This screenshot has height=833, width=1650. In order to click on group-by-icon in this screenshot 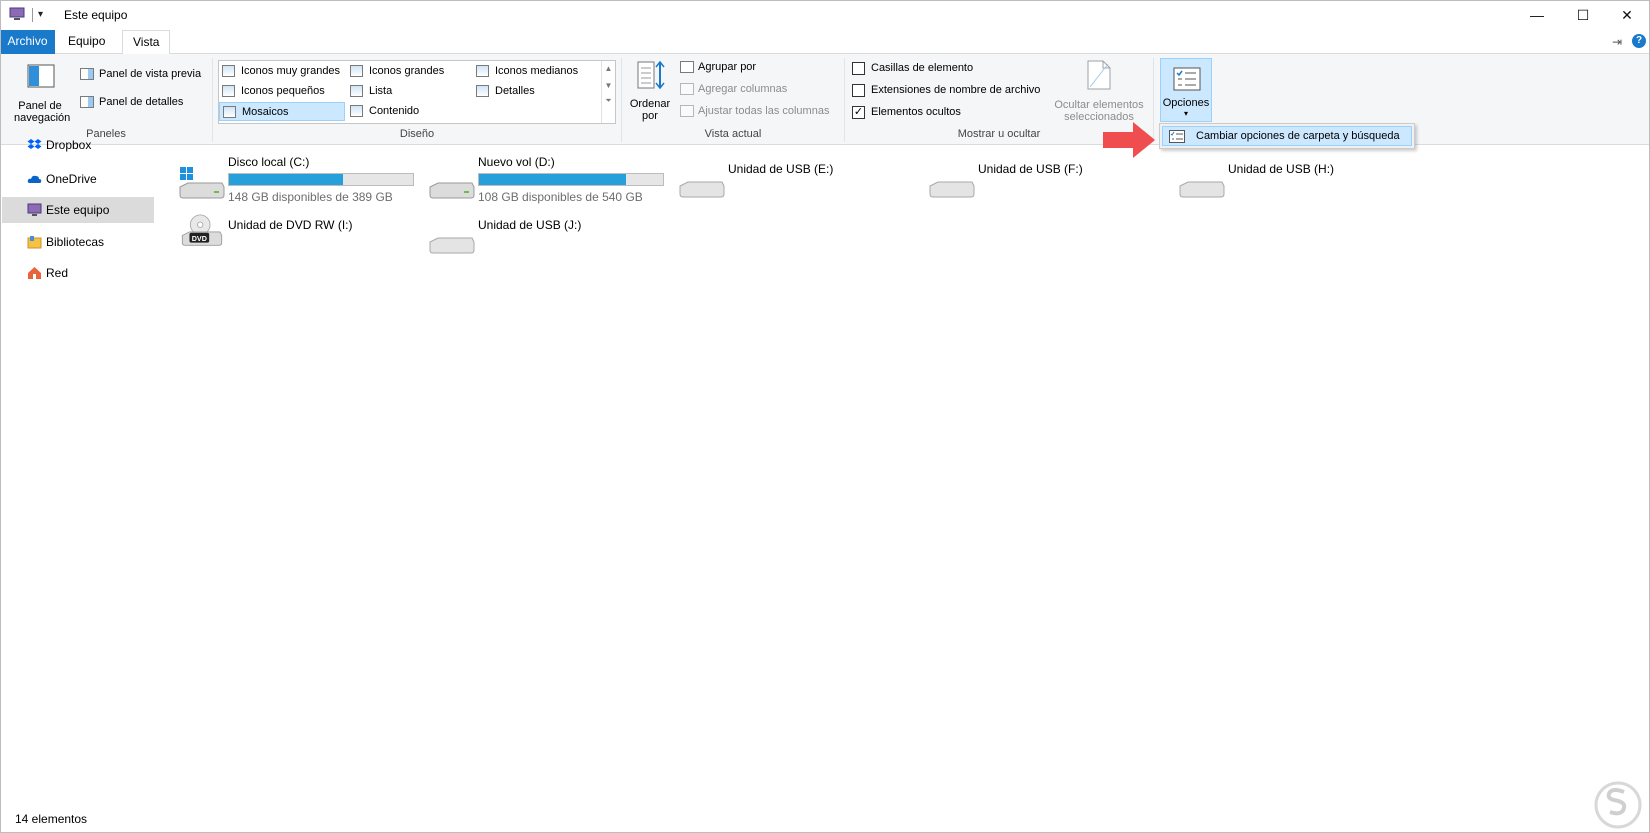, I will do `click(687, 67)`.